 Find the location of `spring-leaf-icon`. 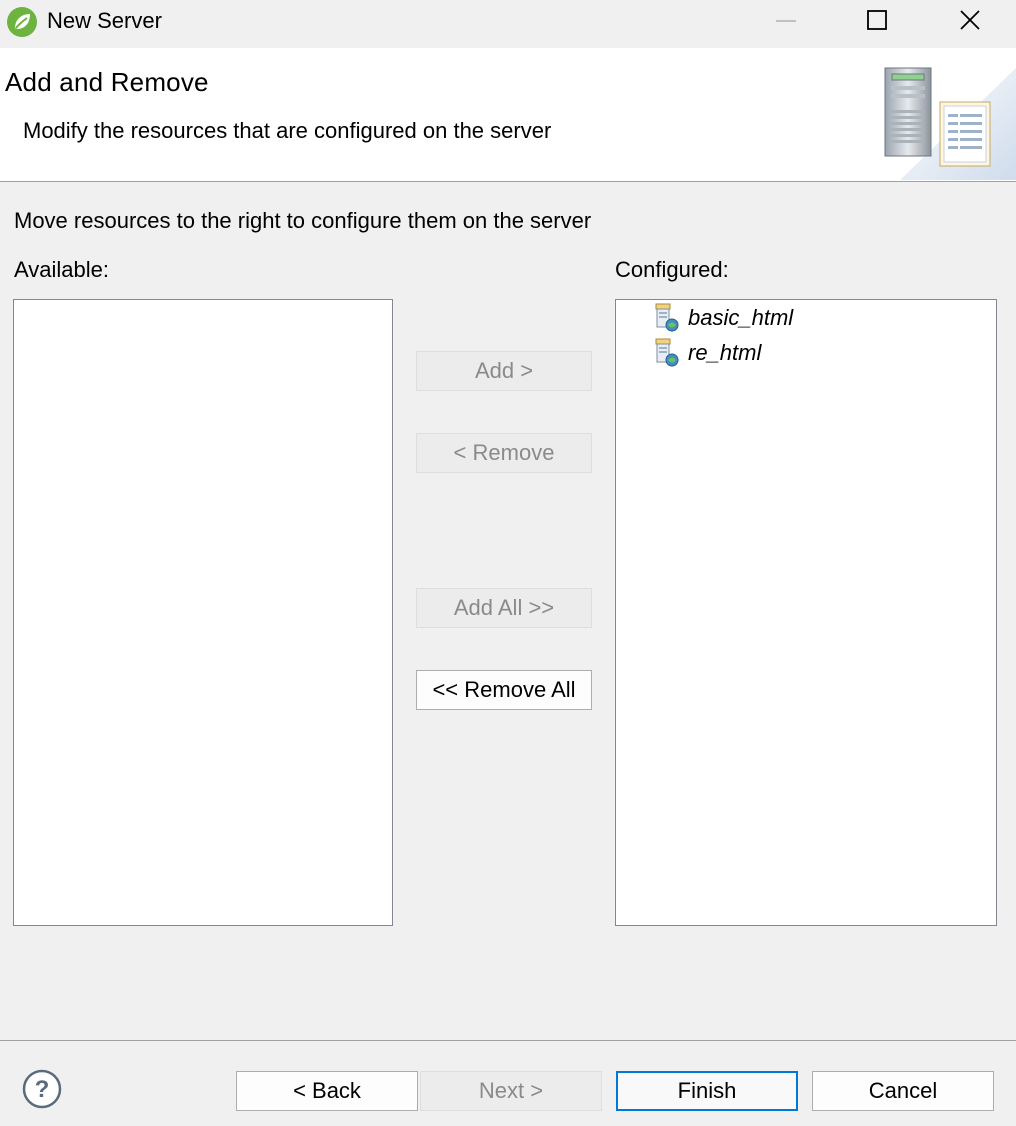

spring-leaf-icon is located at coordinates (22, 22).